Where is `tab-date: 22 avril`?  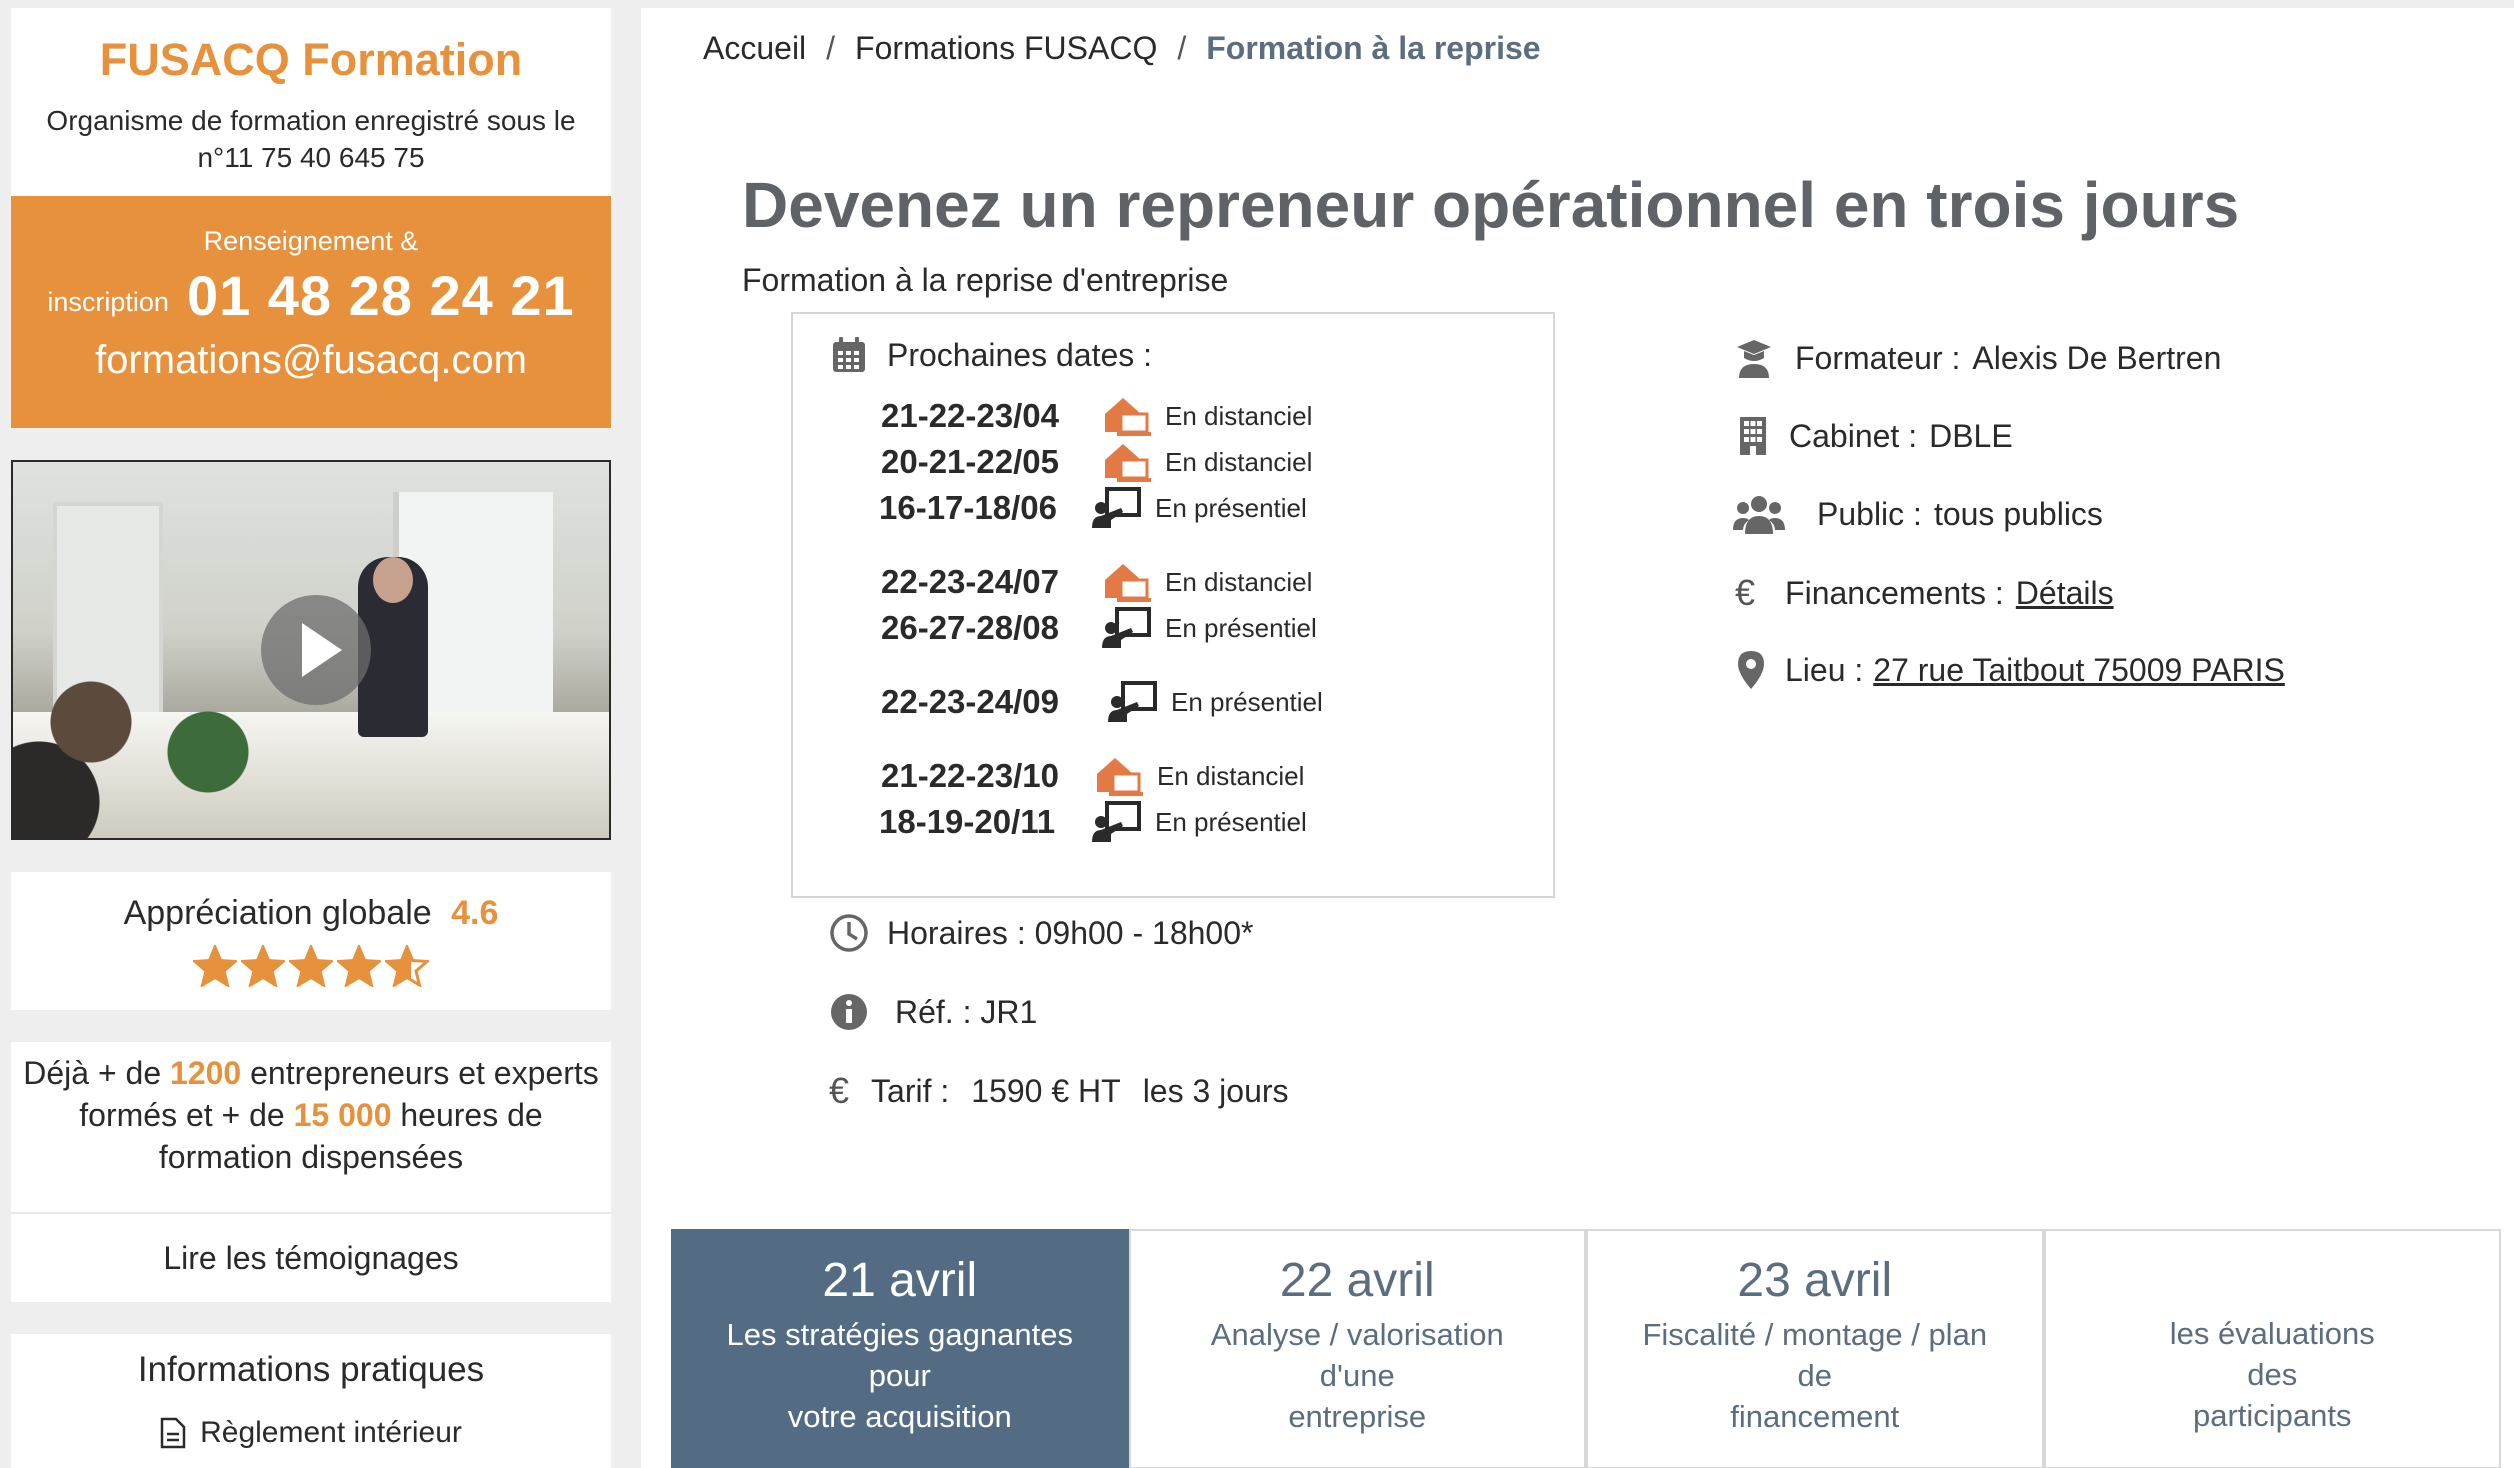 tab-date: 22 avril is located at coordinates (1357, 1280).